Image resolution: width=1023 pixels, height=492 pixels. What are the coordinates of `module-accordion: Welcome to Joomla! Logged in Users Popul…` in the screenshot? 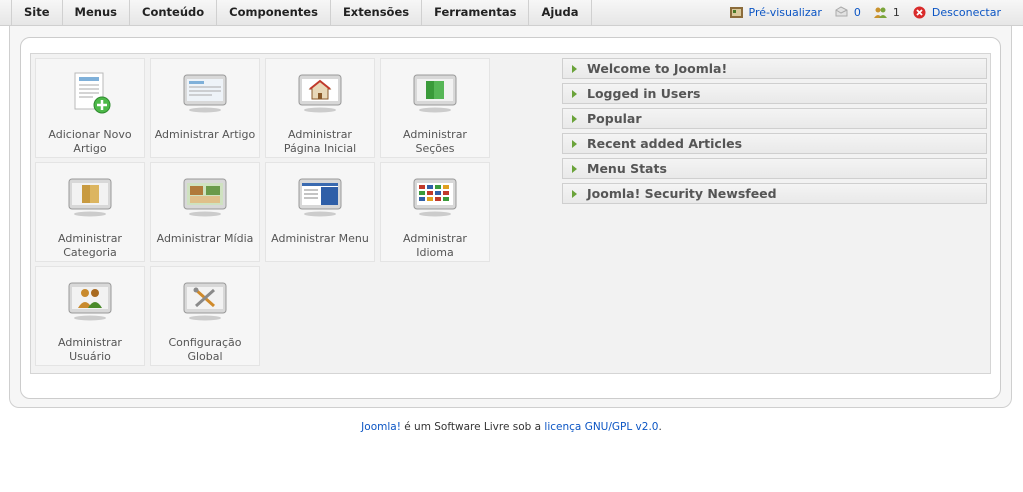 It's located at (774, 133).